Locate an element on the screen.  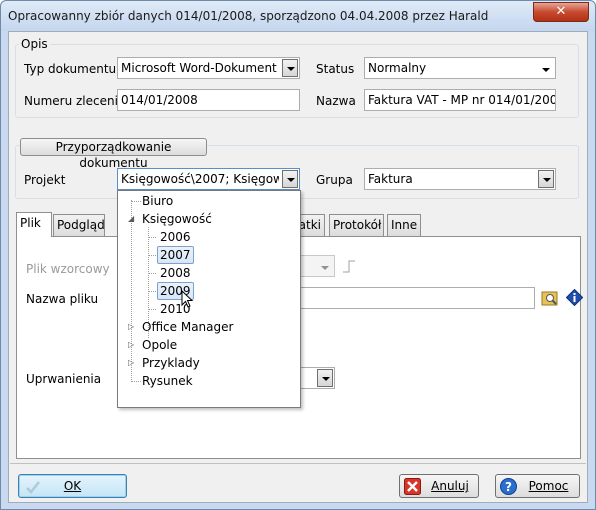
tab-protokol: Protokół is located at coordinates (356, 225).